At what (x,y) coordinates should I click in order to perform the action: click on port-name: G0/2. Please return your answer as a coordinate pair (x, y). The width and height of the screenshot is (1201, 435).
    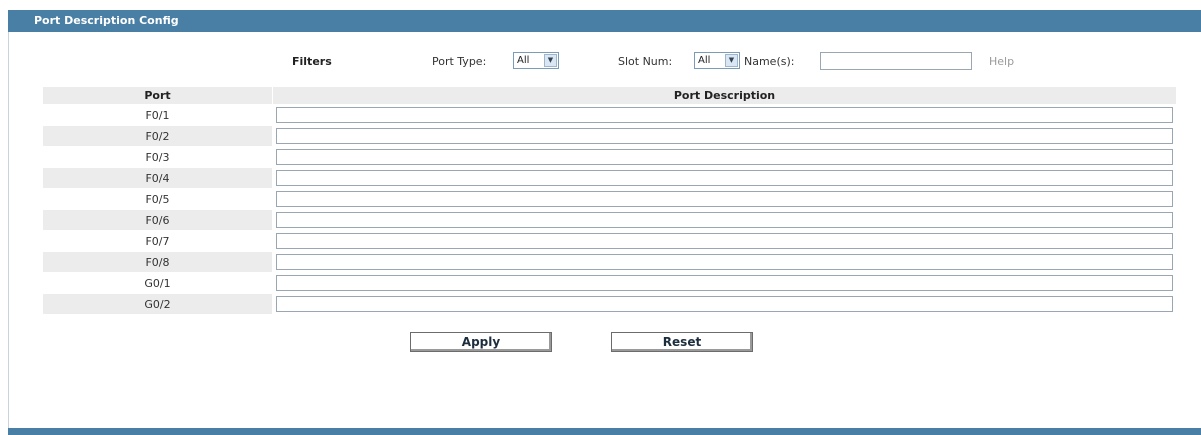
    Looking at the image, I should click on (157, 304).